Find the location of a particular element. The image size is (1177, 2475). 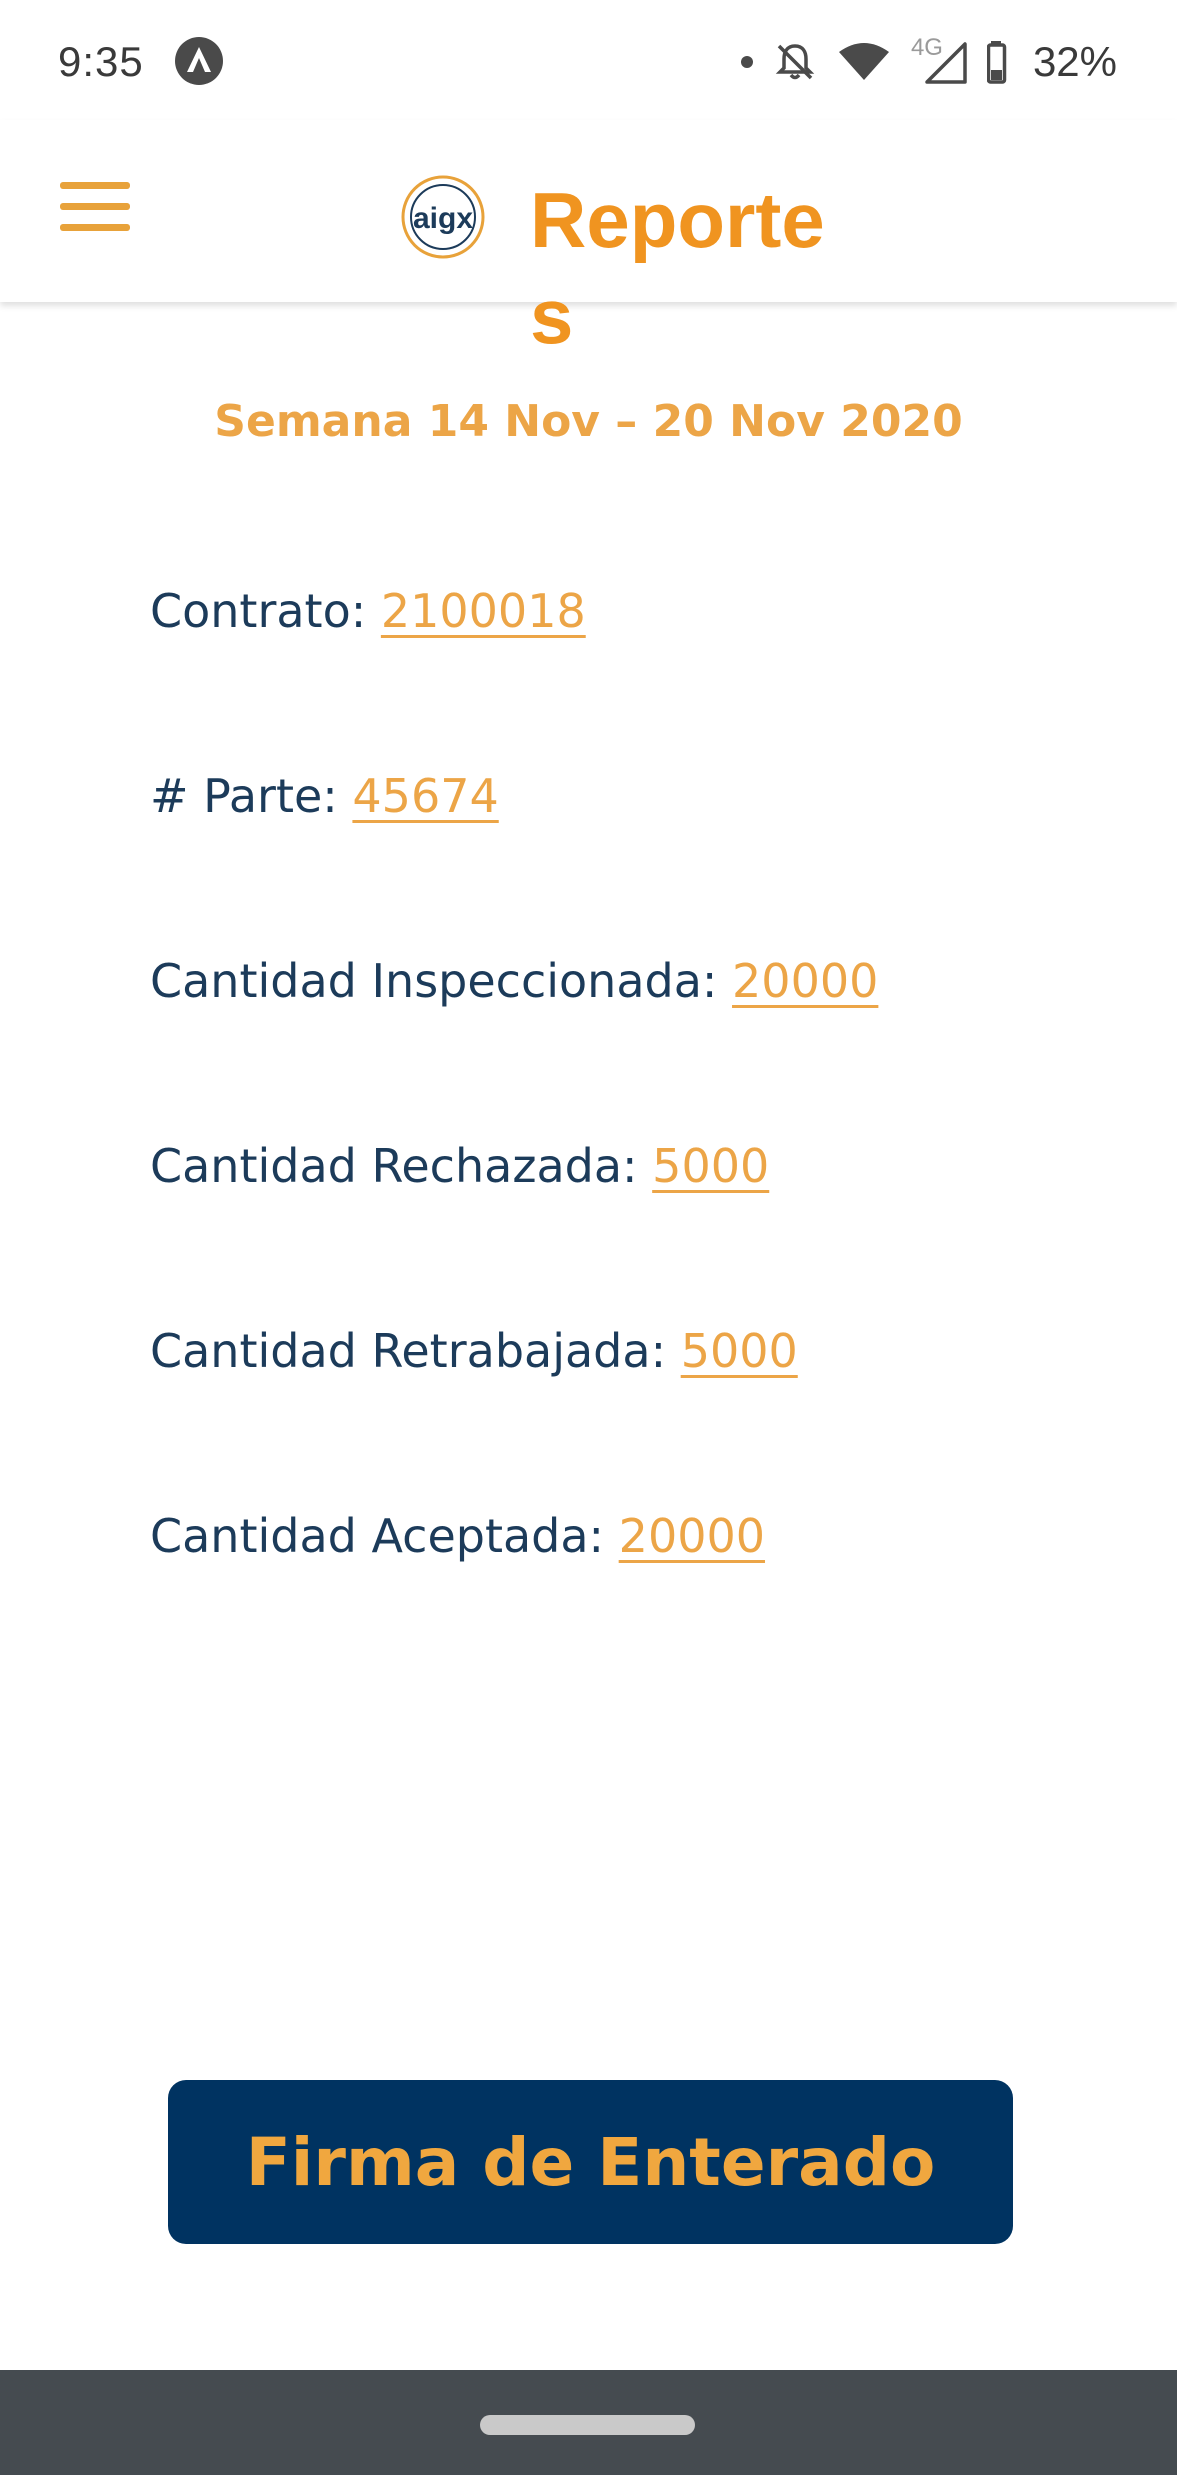

home-gesture-handle is located at coordinates (587, 2425).